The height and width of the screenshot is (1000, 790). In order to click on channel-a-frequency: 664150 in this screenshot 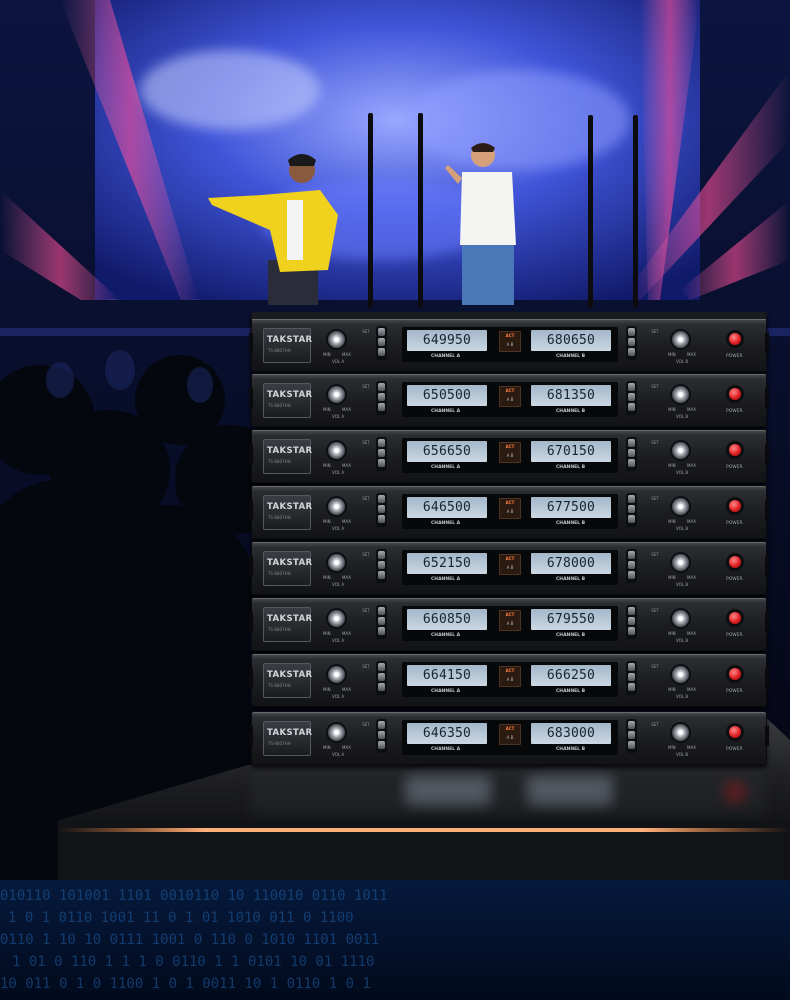, I will do `click(447, 675)`.